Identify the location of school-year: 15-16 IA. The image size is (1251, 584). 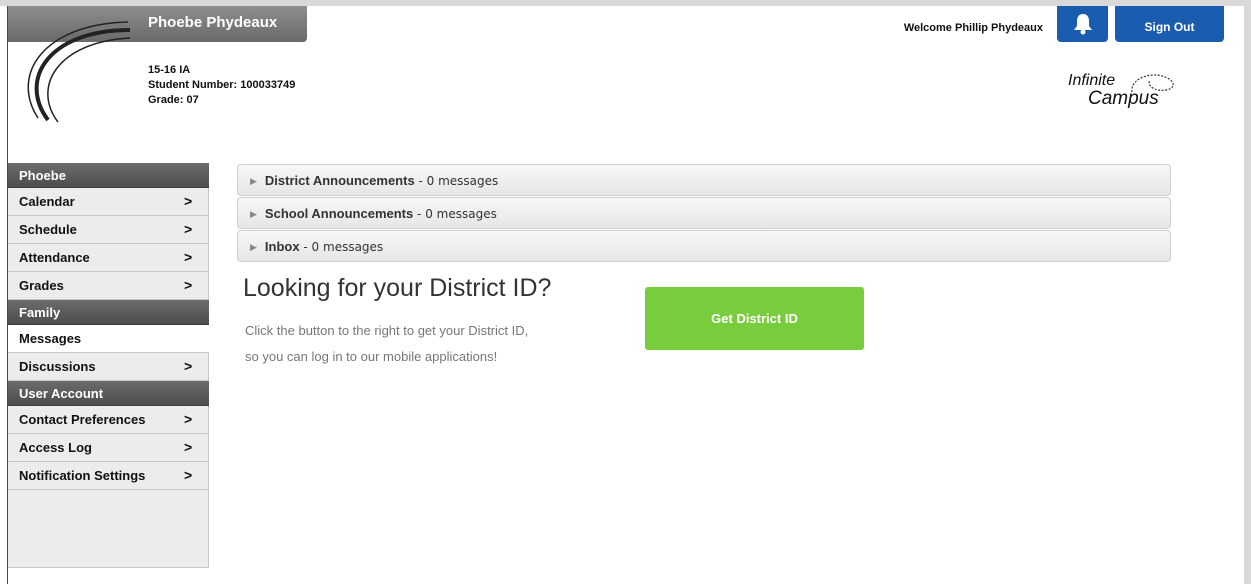
(169, 70).